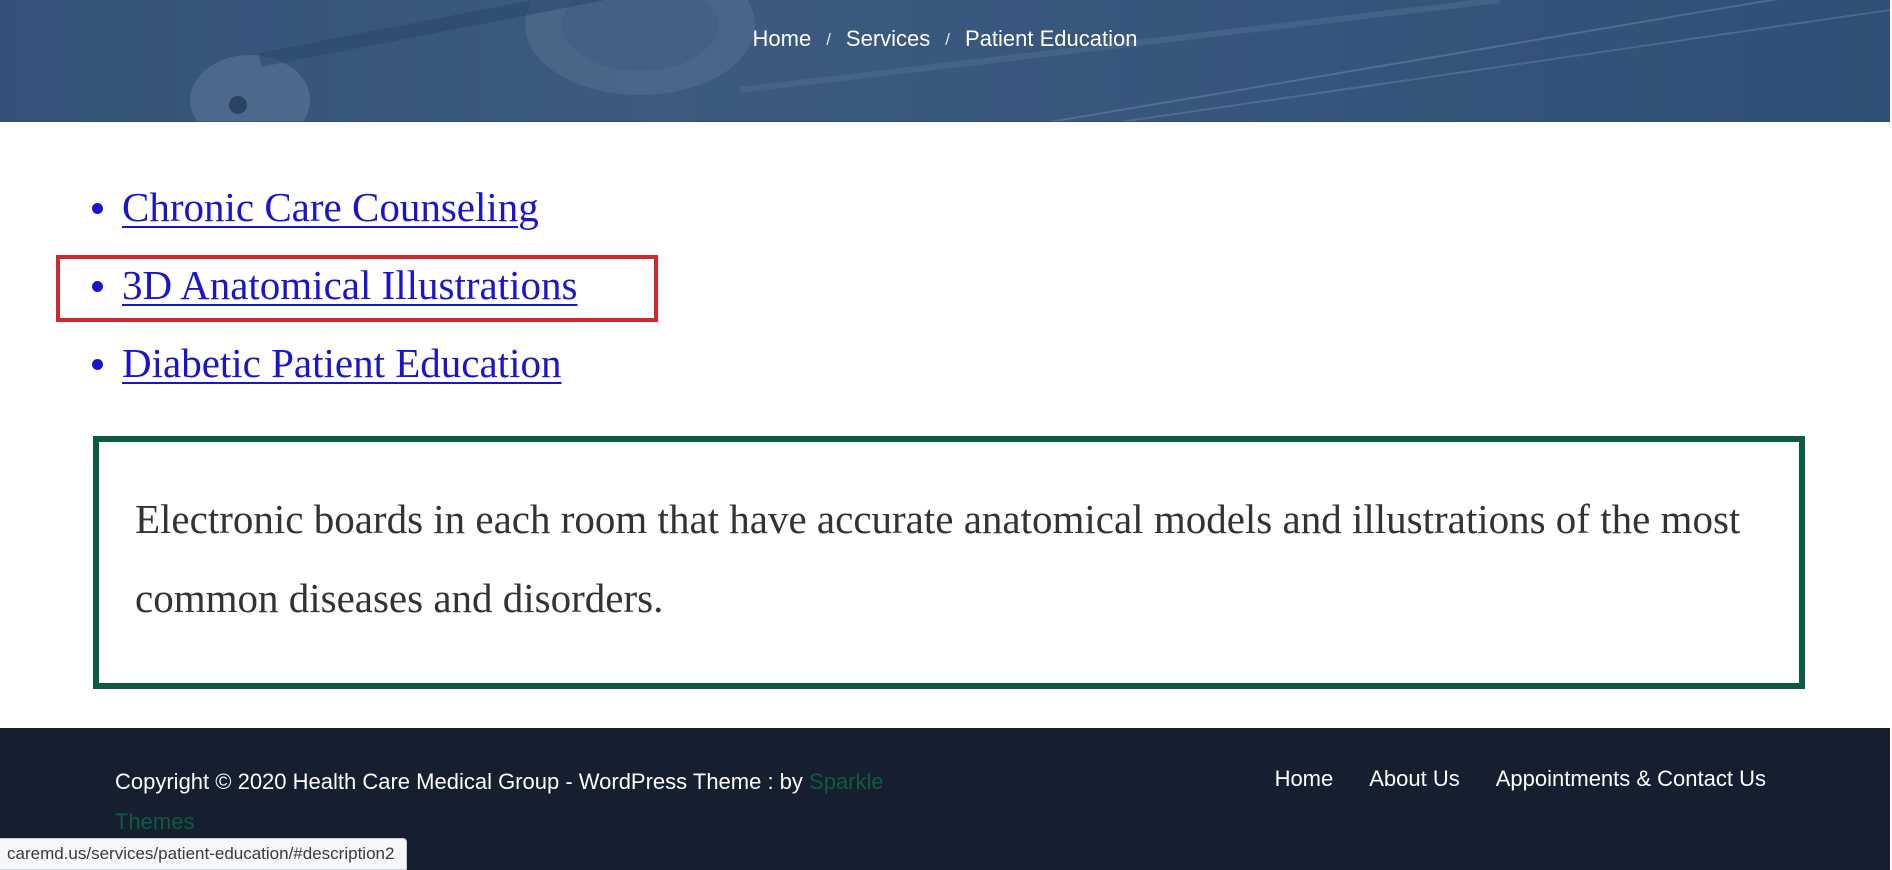 Image resolution: width=1892 pixels, height=870 pixels. I want to click on breadcrumb-current-page: Patient Education, so click(1051, 38).